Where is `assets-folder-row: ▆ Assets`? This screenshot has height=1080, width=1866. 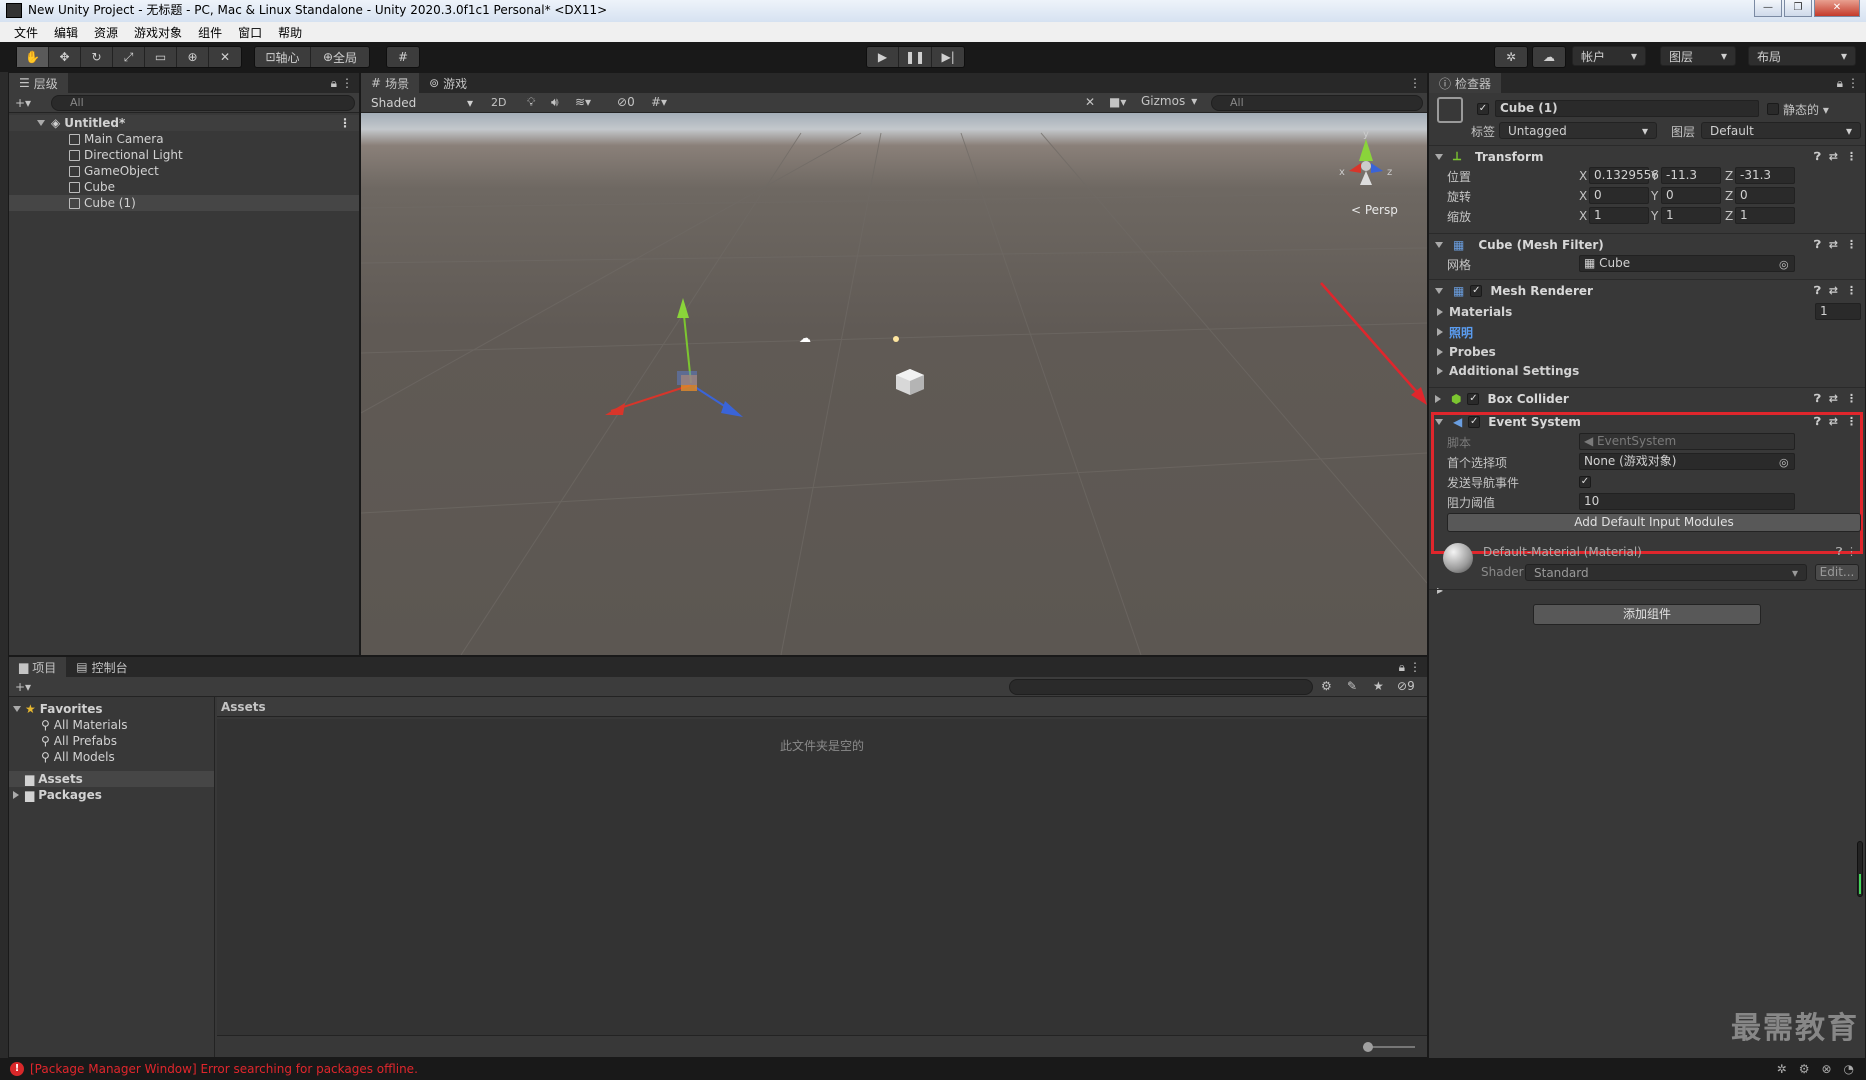 assets-folder-row: ▆ Assets is located at coordinates (111, 779).